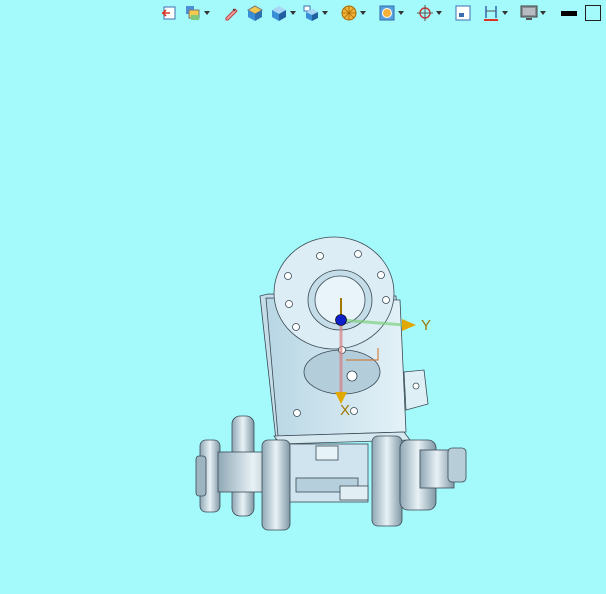 The height and width of the screenshot is (594, 606). Describe the element at coordinates (345, 410) in the screenshot. I see `x-axis-label: X` at that location.